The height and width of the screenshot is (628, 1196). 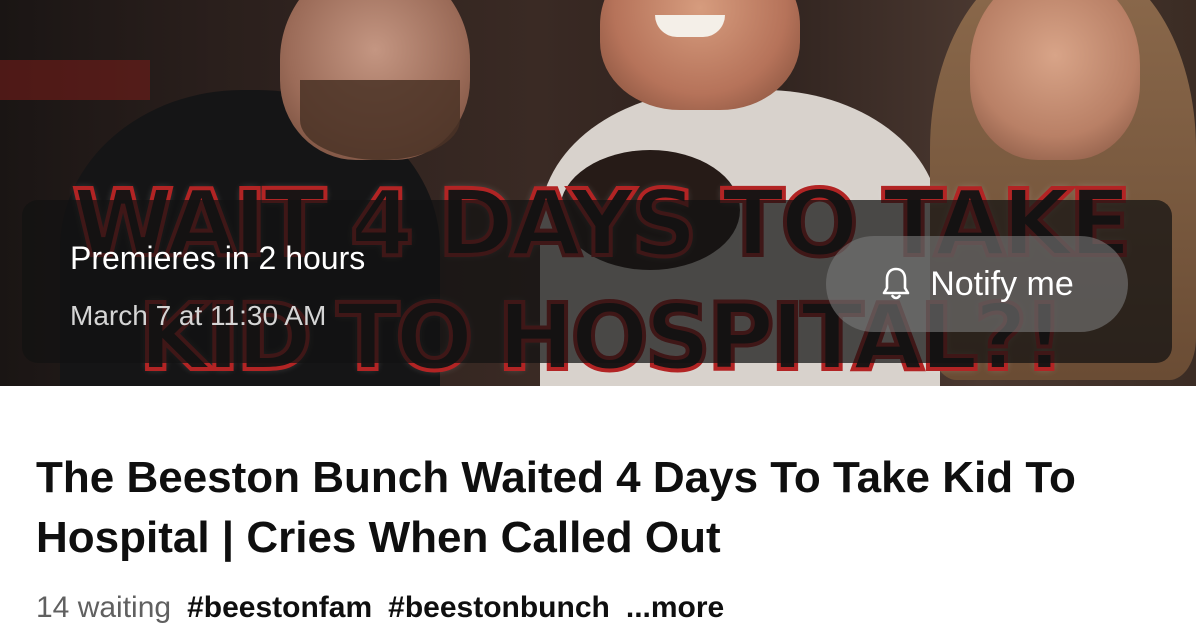 What do you see at coordinates (279, 608) in the screenshot?
I see `hashtag-link: #beestonfam` at bounding box center [279, 608].